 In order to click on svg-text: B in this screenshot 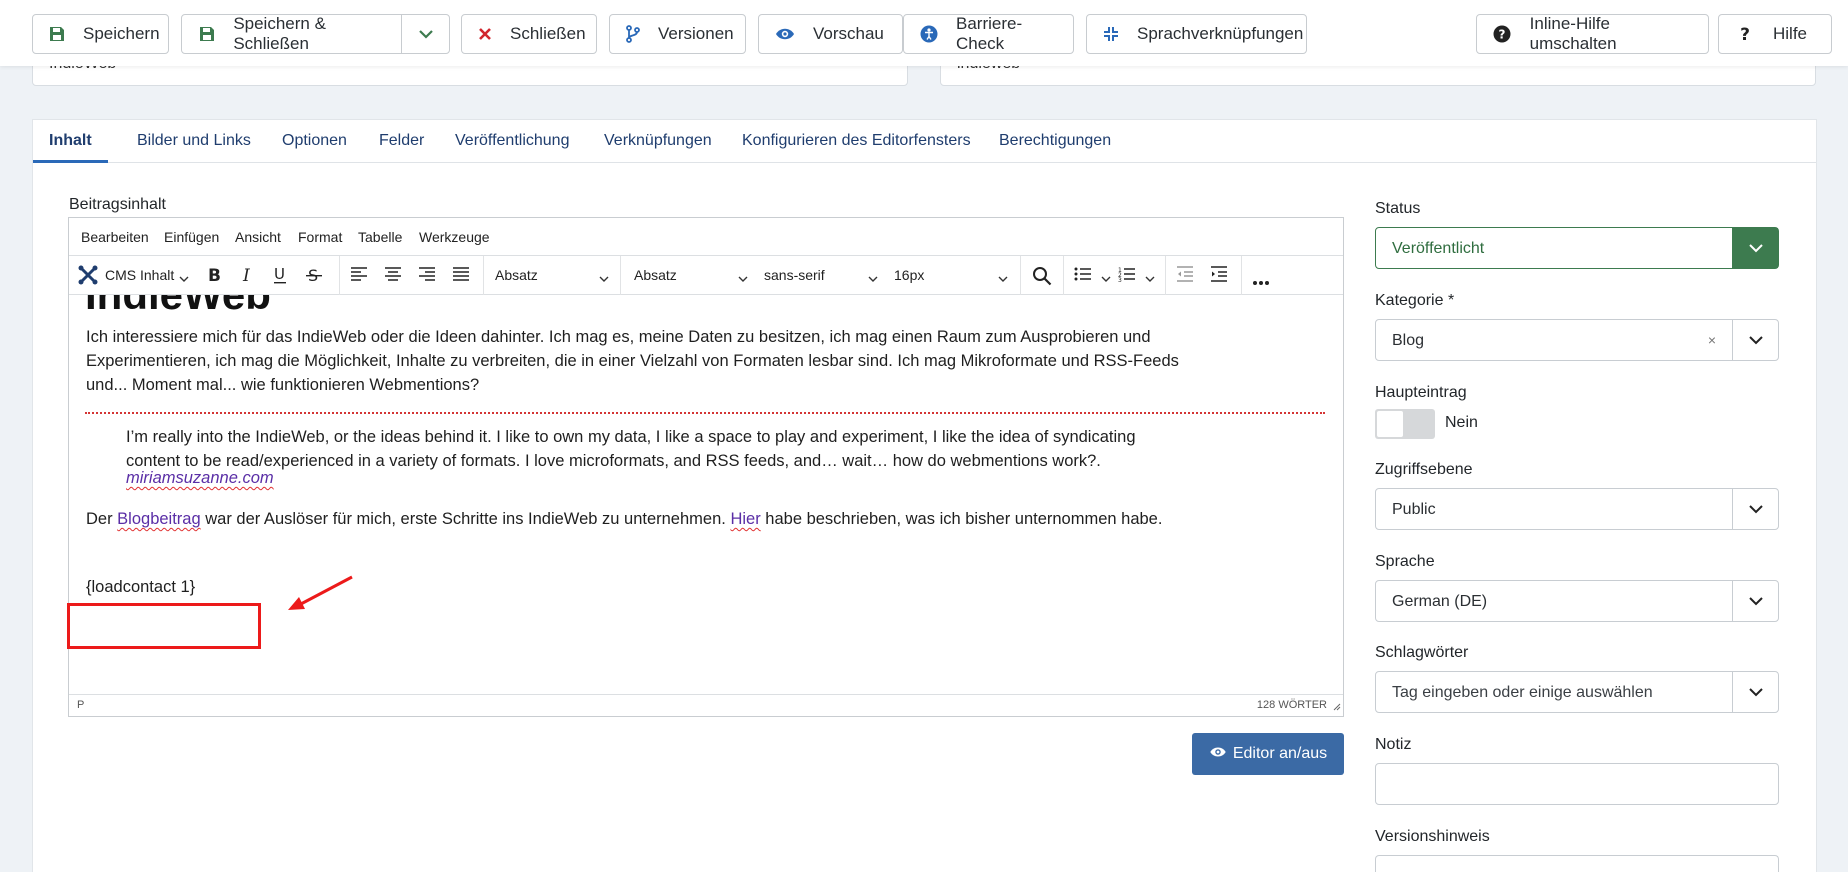, I will do `click(214, 275)`.